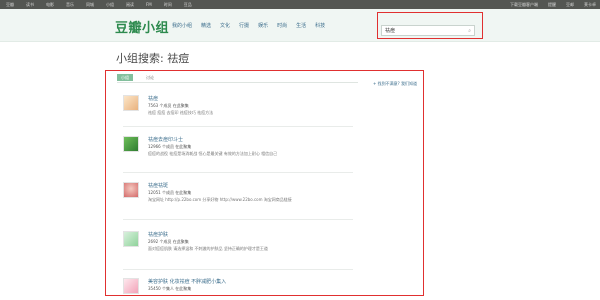  What do you see at coordinates (244, 25) in the screenshot?
I see `nav-travel: 行摄` at bounding box center [244, 25].